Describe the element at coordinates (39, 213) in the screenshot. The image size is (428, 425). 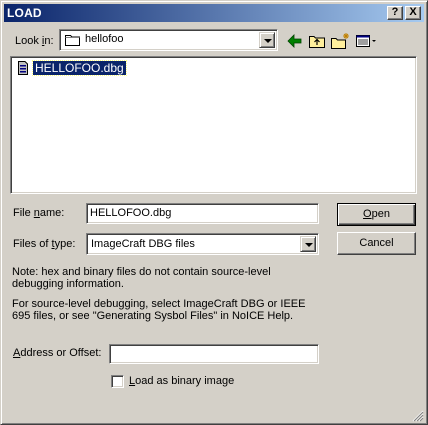
I see `file-name-label: File name:` at that location.